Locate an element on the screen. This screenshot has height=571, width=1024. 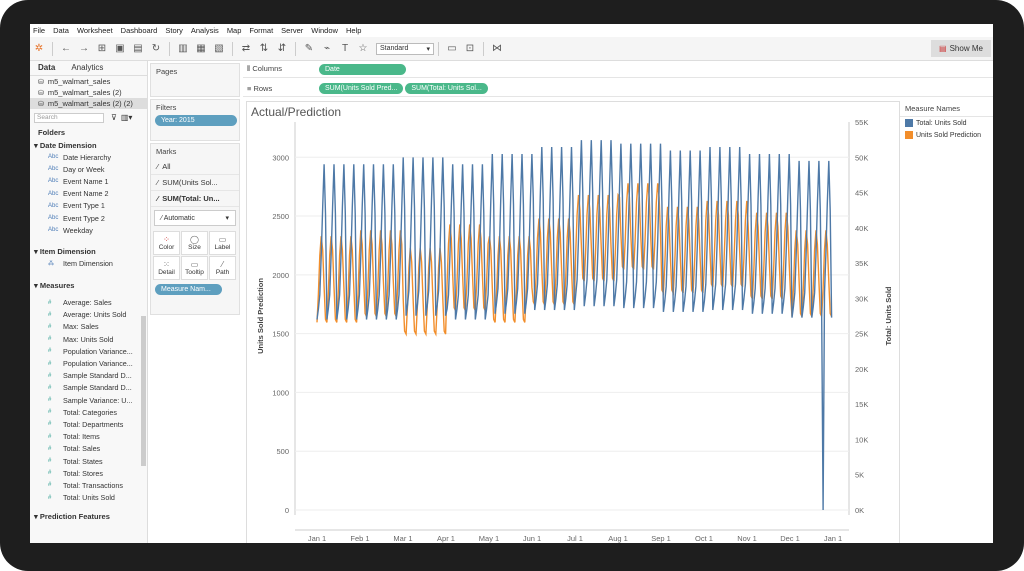
field-item: # Total: Departments is located at coordinates (88, 424).